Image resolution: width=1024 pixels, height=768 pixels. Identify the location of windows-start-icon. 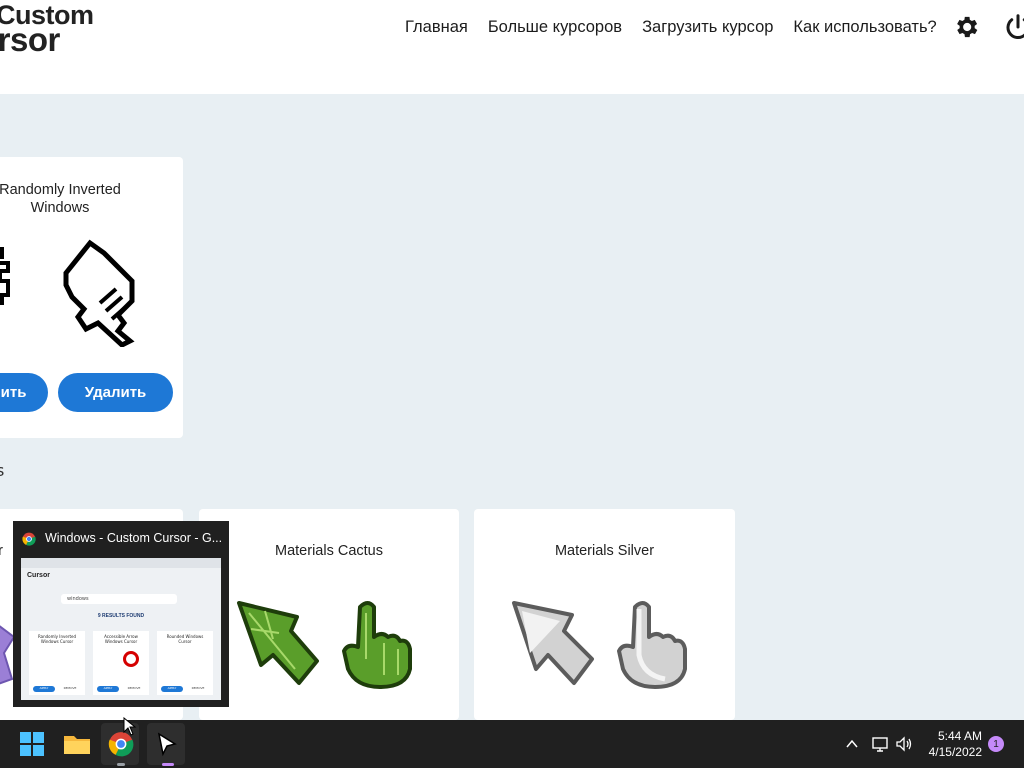
(32, 744).